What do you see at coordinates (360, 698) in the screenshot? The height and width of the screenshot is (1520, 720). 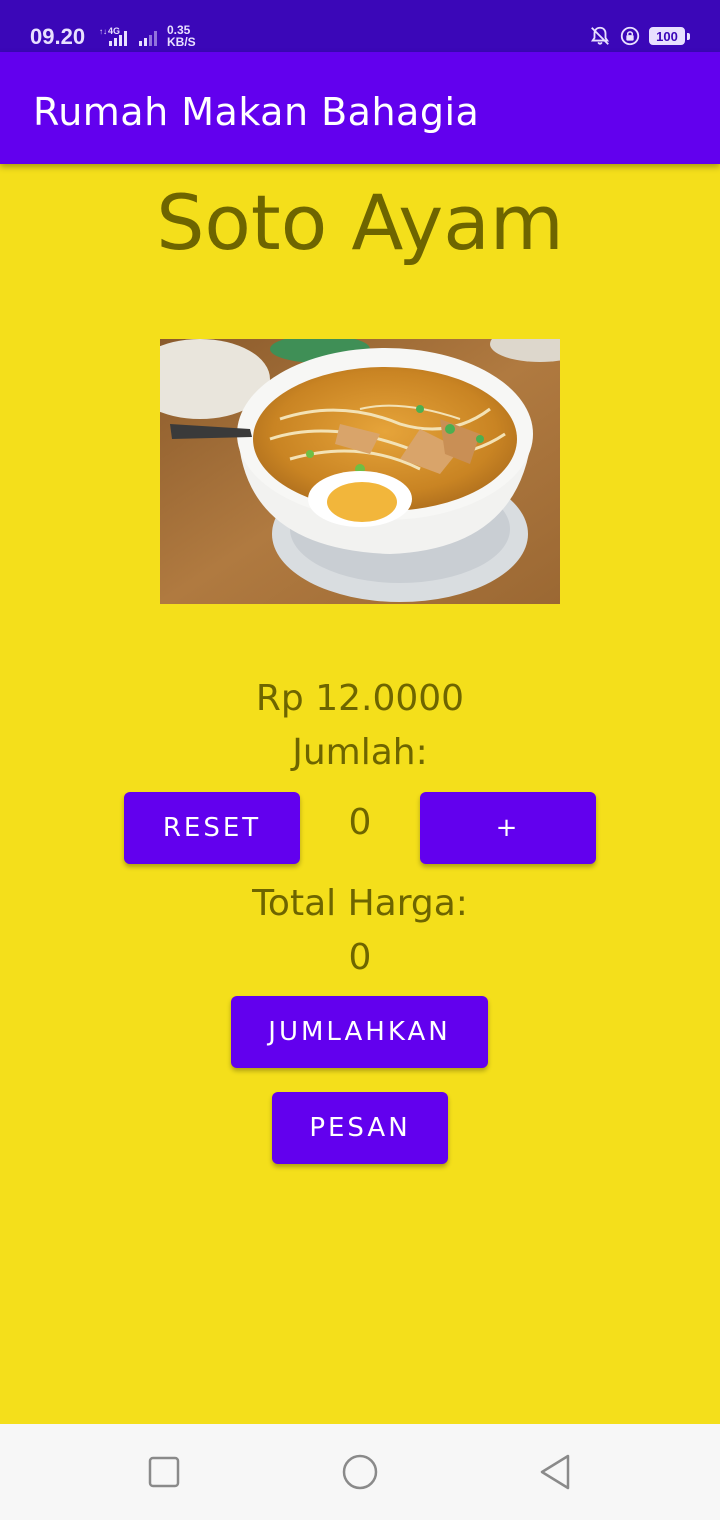 I see `price-text: Rp 12.0000` at bounding box center [360, 698].